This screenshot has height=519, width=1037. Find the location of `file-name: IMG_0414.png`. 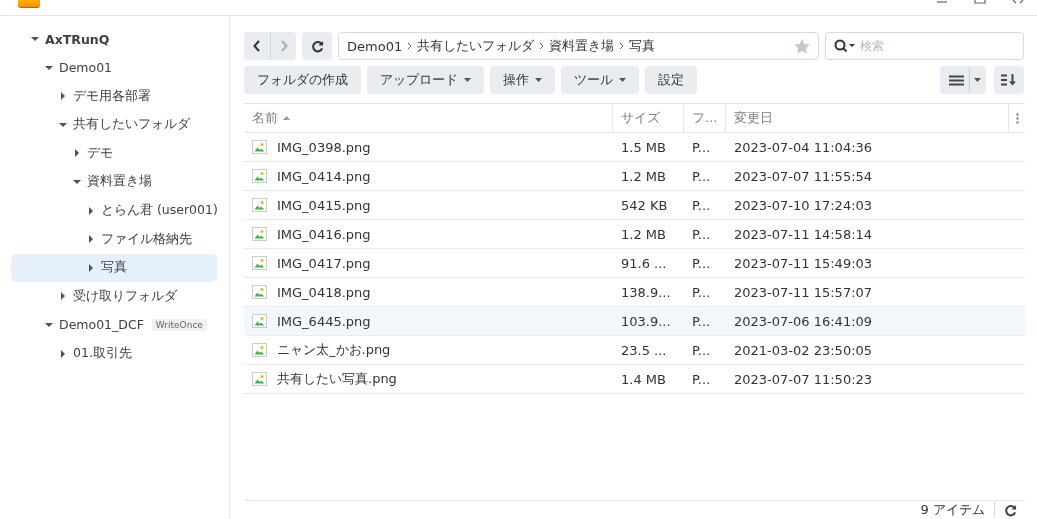

file-name: IMG_0414.png is located at coordinates (324, 176).